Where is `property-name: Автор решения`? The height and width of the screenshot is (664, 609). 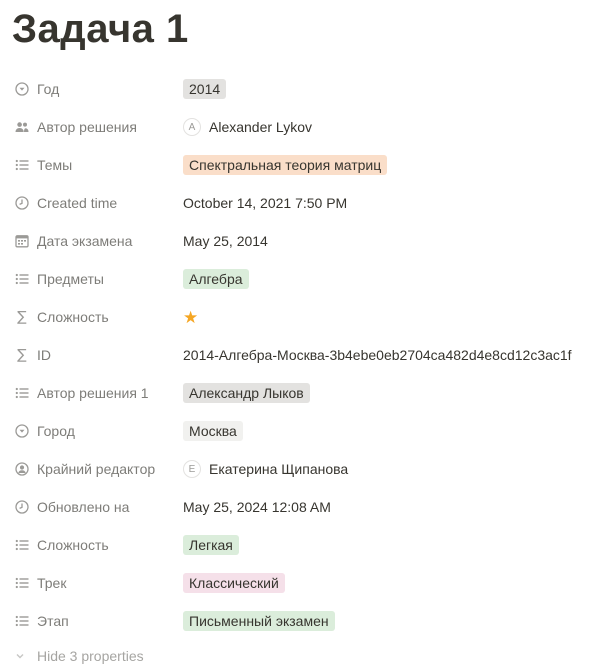 property-name: Автор решения is located at coordinates (94, 127).